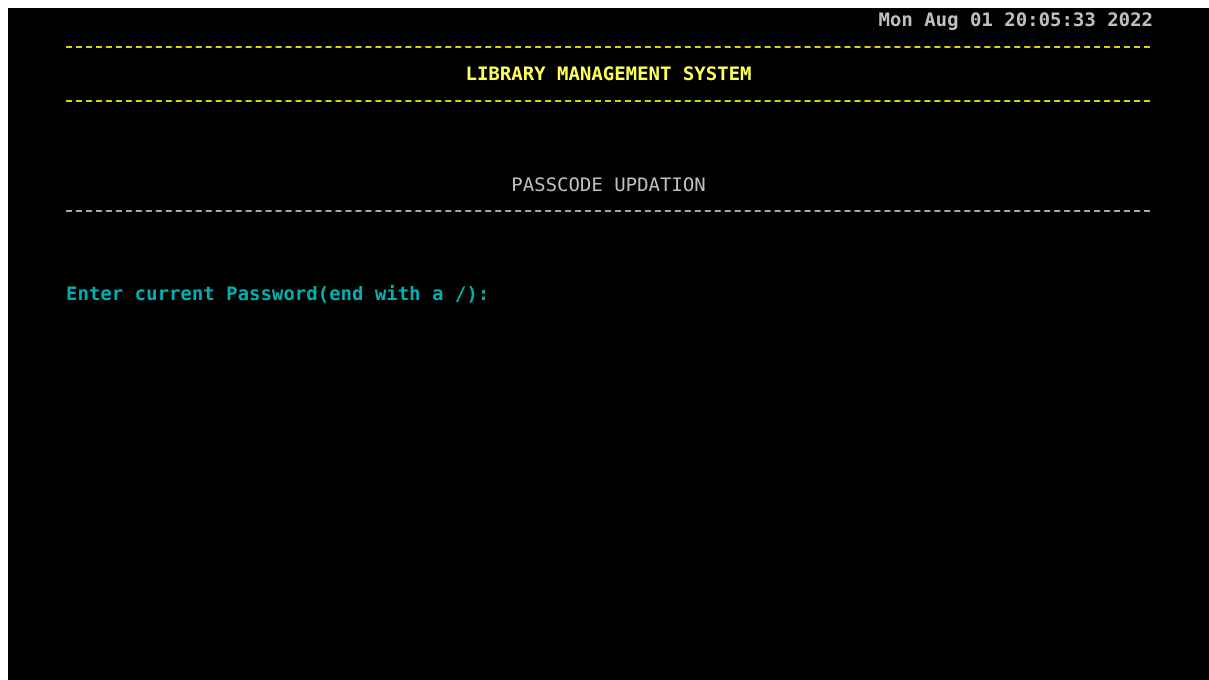  I want to click on section-title: PASSCODE UPDATION, so click(608, 185).